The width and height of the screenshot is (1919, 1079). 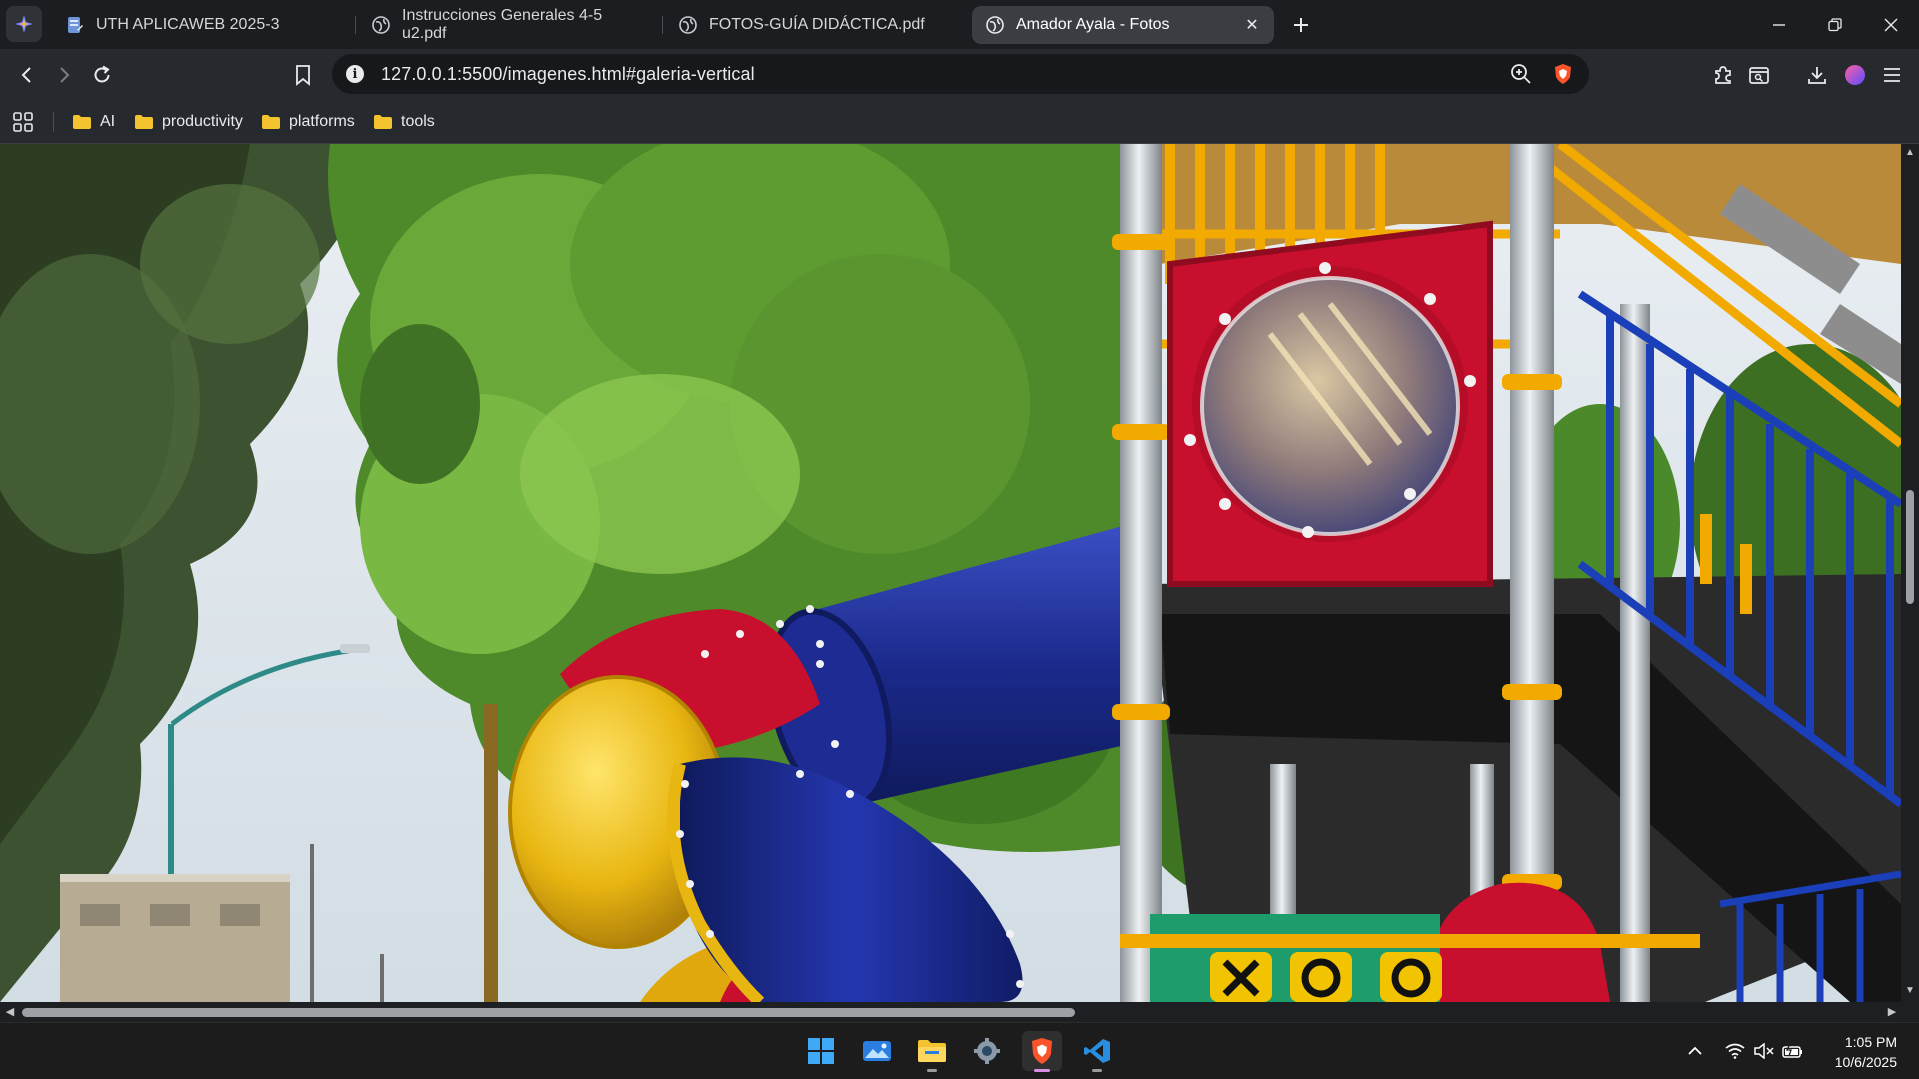 I want to click on vertical-scroll-thumb, so click(x=1910, y=547).